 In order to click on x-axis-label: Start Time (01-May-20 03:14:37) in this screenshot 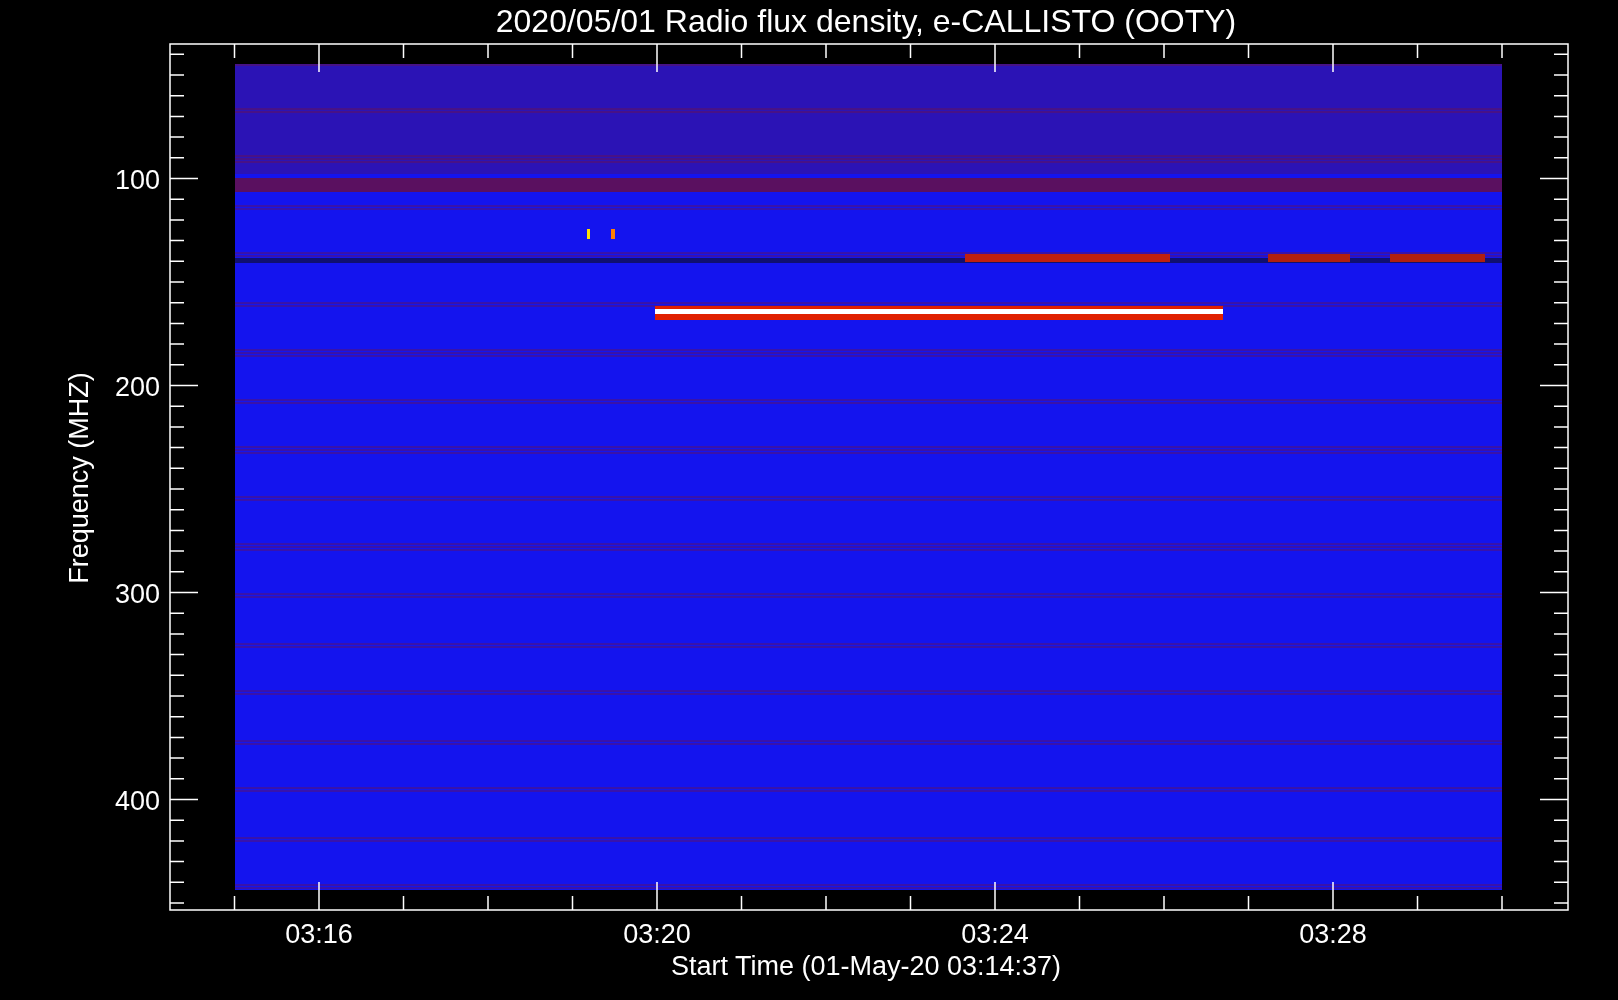, I will do `click(866, 966)`.